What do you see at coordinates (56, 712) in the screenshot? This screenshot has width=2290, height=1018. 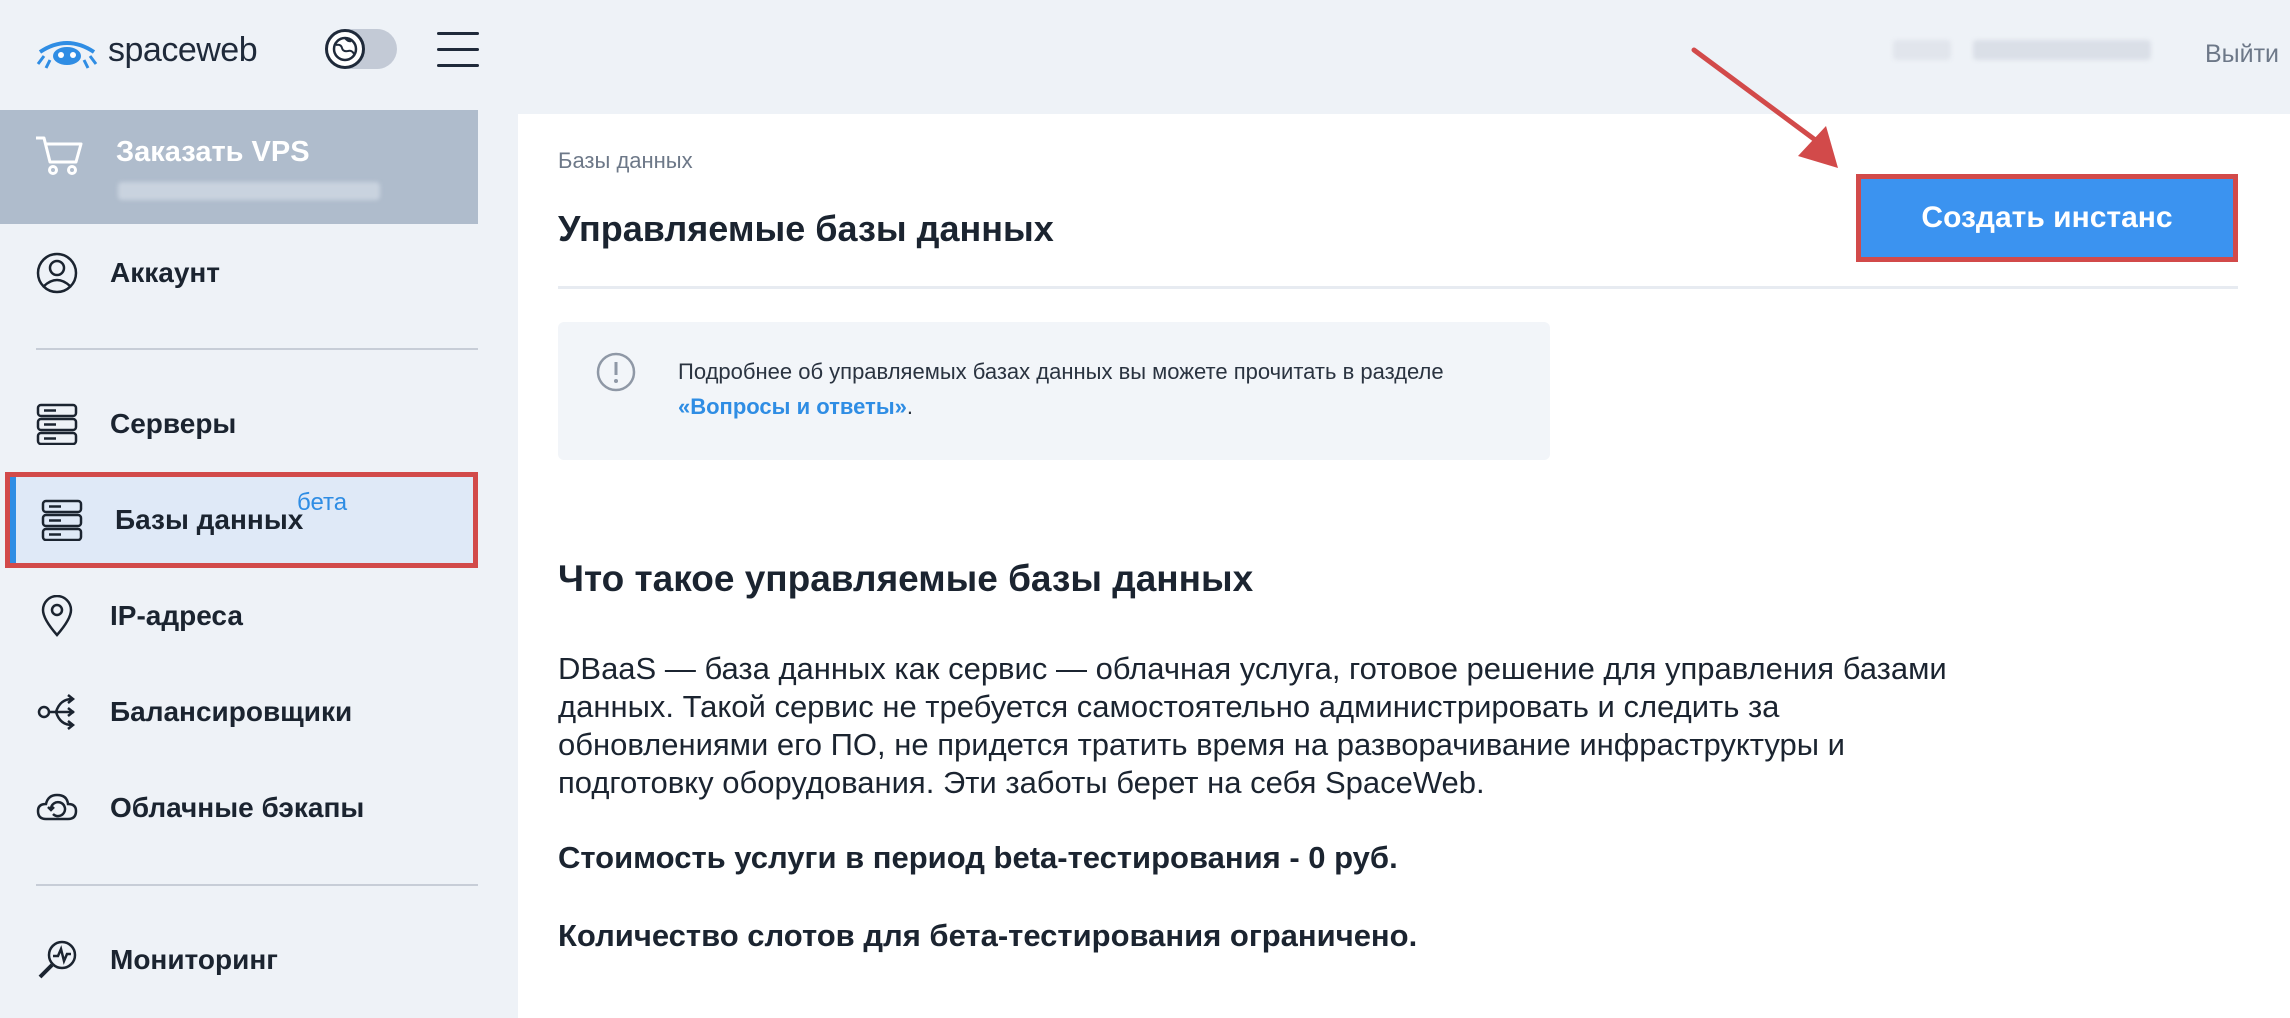 I see `load-balancer-icon` at bounding box center [56, 712].